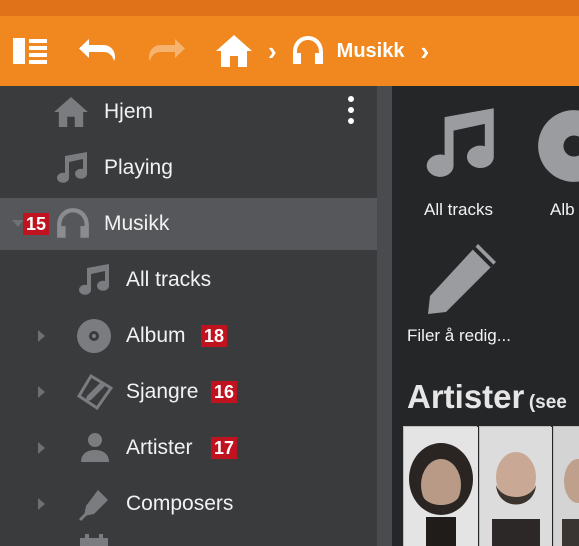 The image size is (579, 546). Describe the element at coordinates (95, 392) in the screenshot. I see `tag-pencil-icon` at that location.